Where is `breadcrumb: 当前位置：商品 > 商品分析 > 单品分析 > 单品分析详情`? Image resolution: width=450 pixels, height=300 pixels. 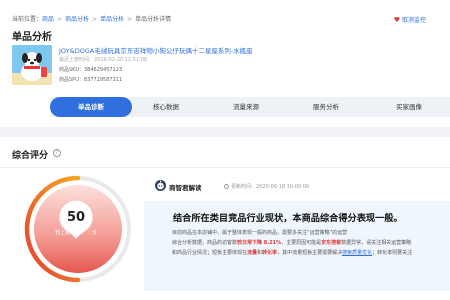
breadcrumb: 当前位置：商品 > 商品分析 > 单品分析 > 单品分析详情 is located at coordinates (91, 18).